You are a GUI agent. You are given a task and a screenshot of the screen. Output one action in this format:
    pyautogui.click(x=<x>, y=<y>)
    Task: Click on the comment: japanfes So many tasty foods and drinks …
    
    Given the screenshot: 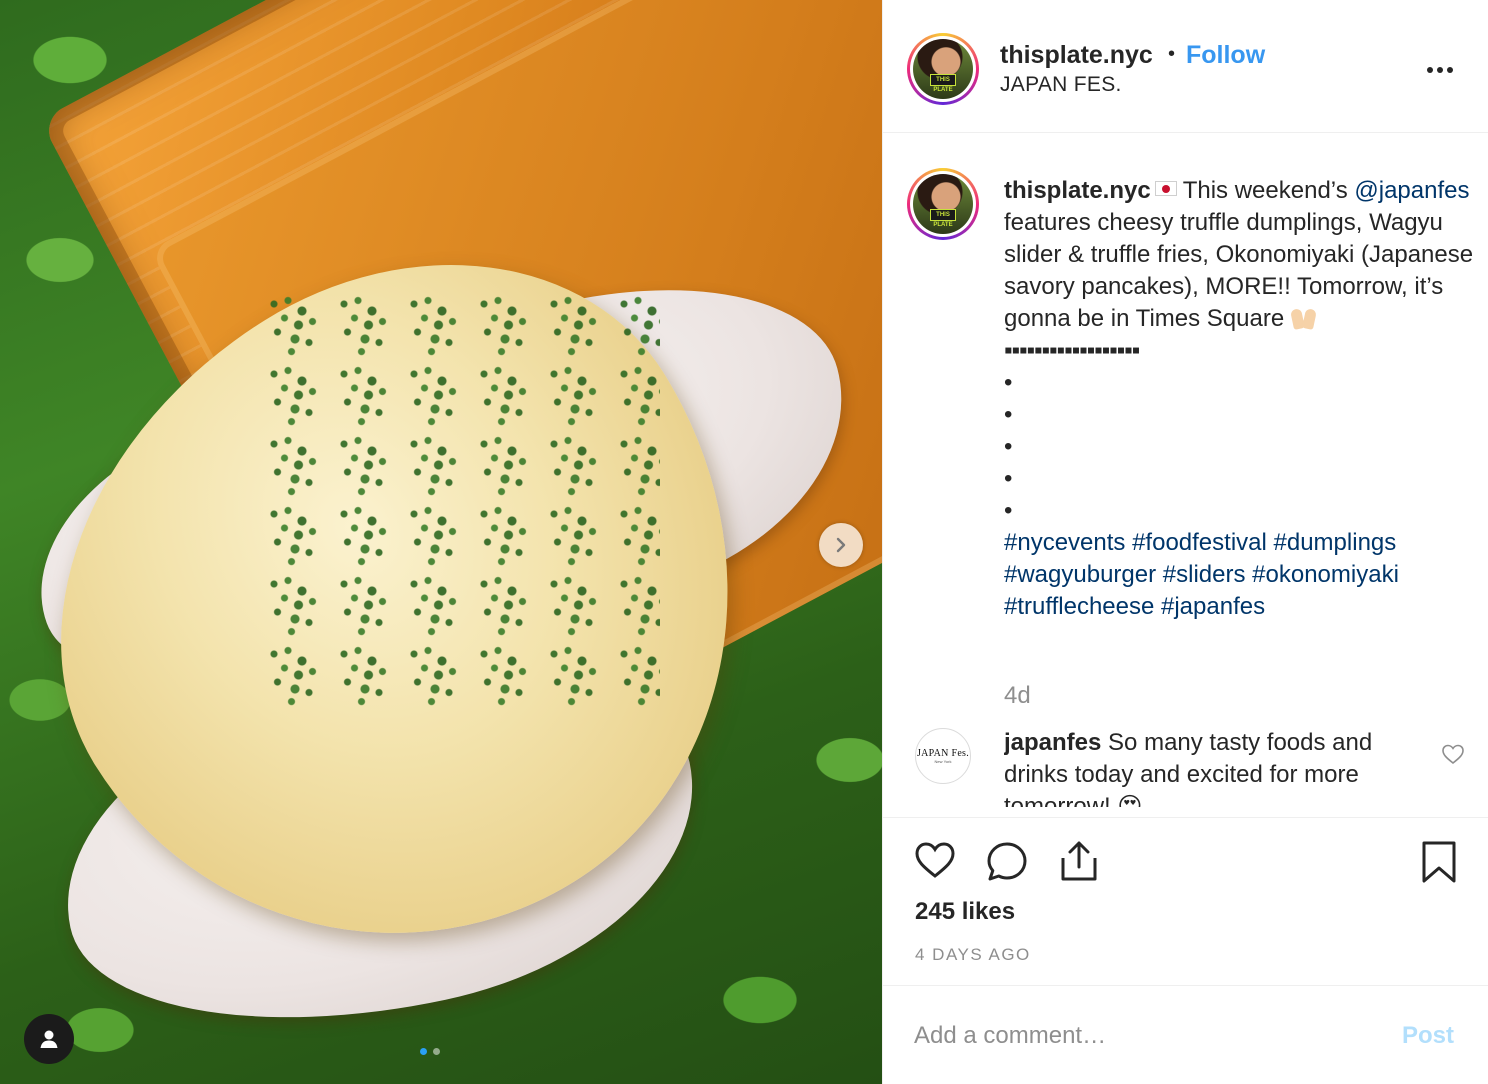 What is the action you would take?
    pyautogui.click(x=1214, y=767)
    